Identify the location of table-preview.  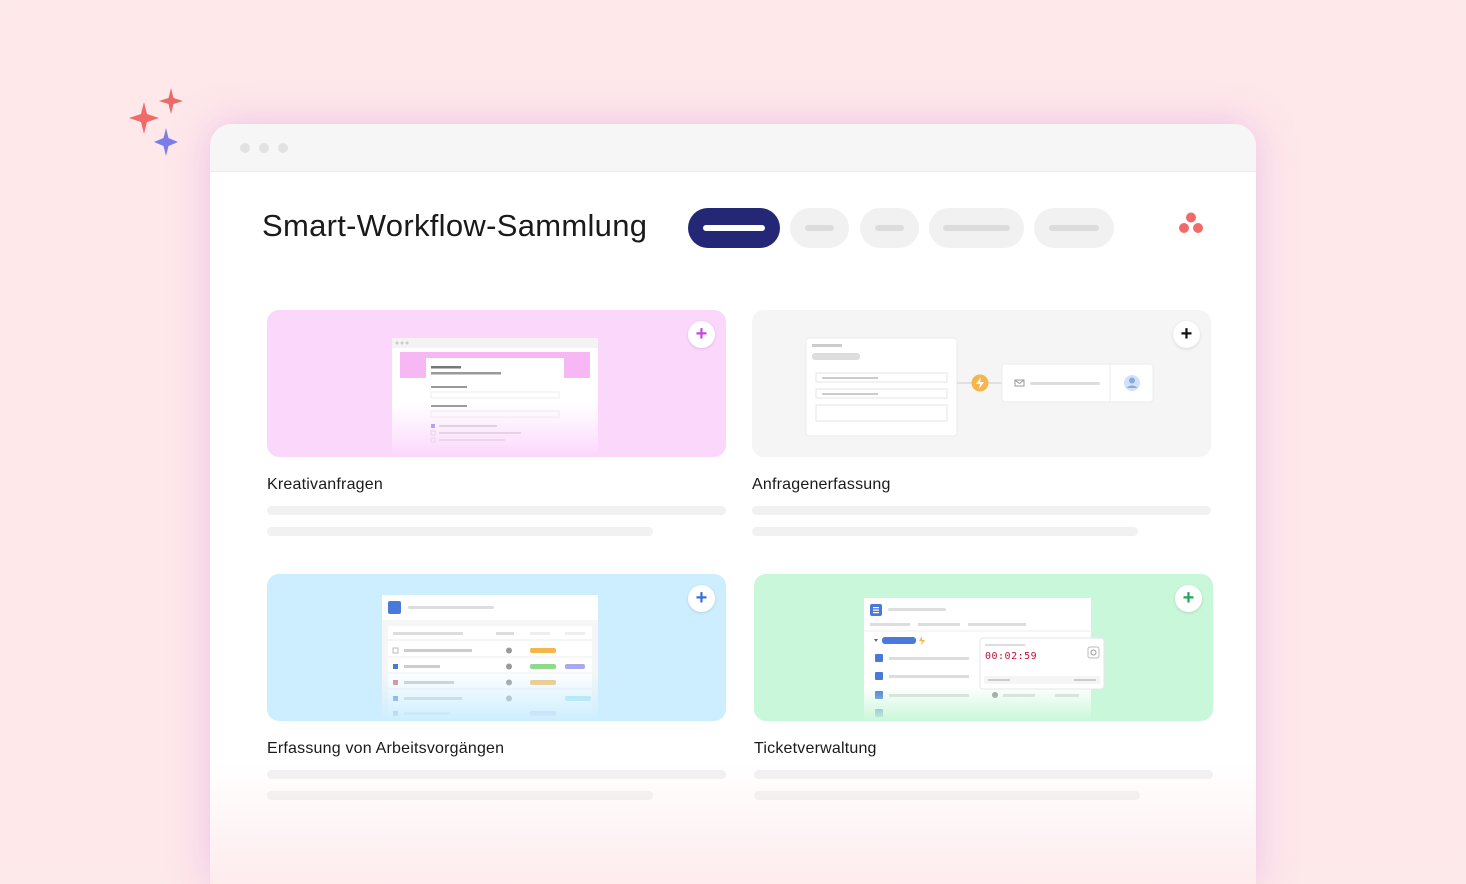
(490, 658).